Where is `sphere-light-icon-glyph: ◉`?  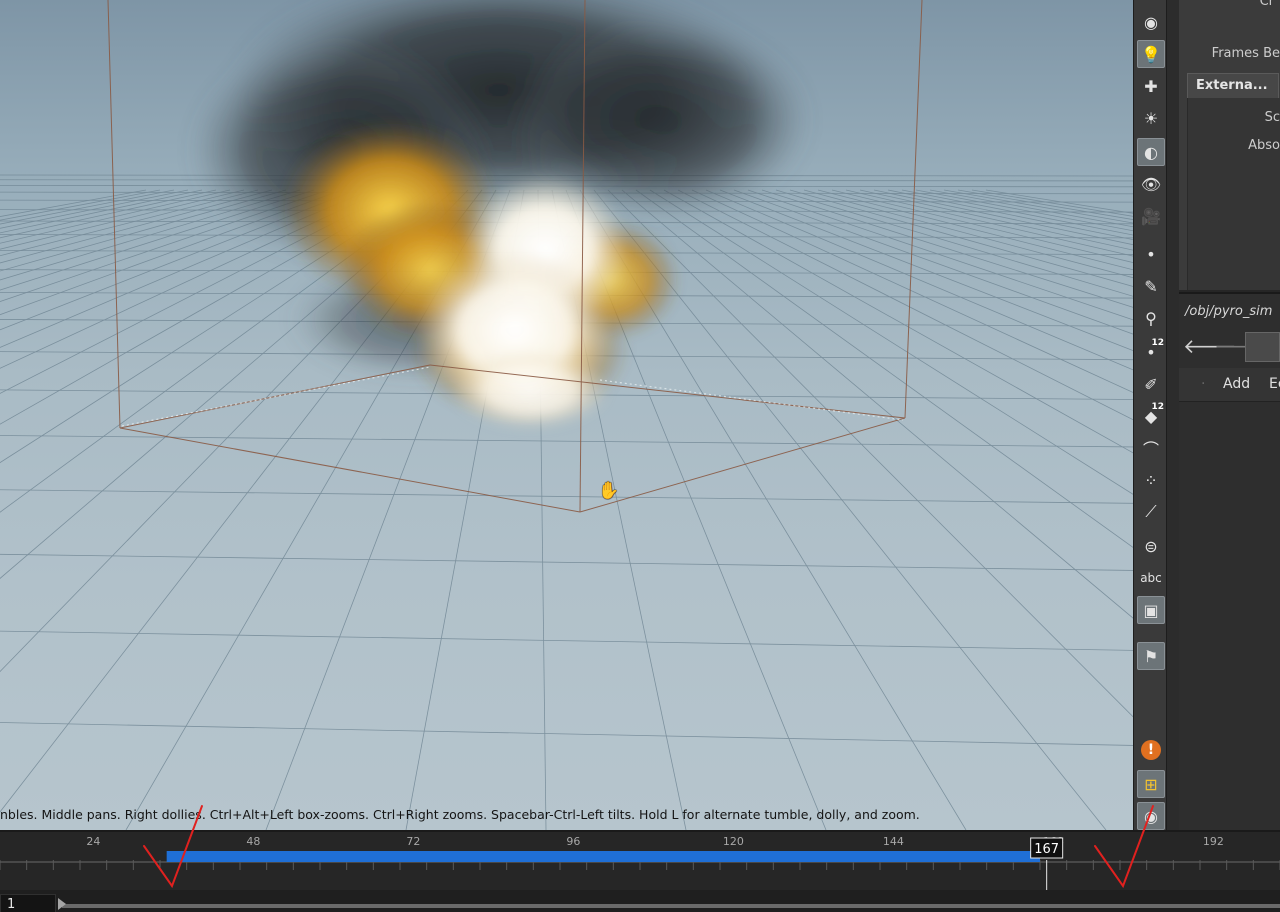 sphere-light-icon-glyph: ◉ is located at coordinates (1151, 22).